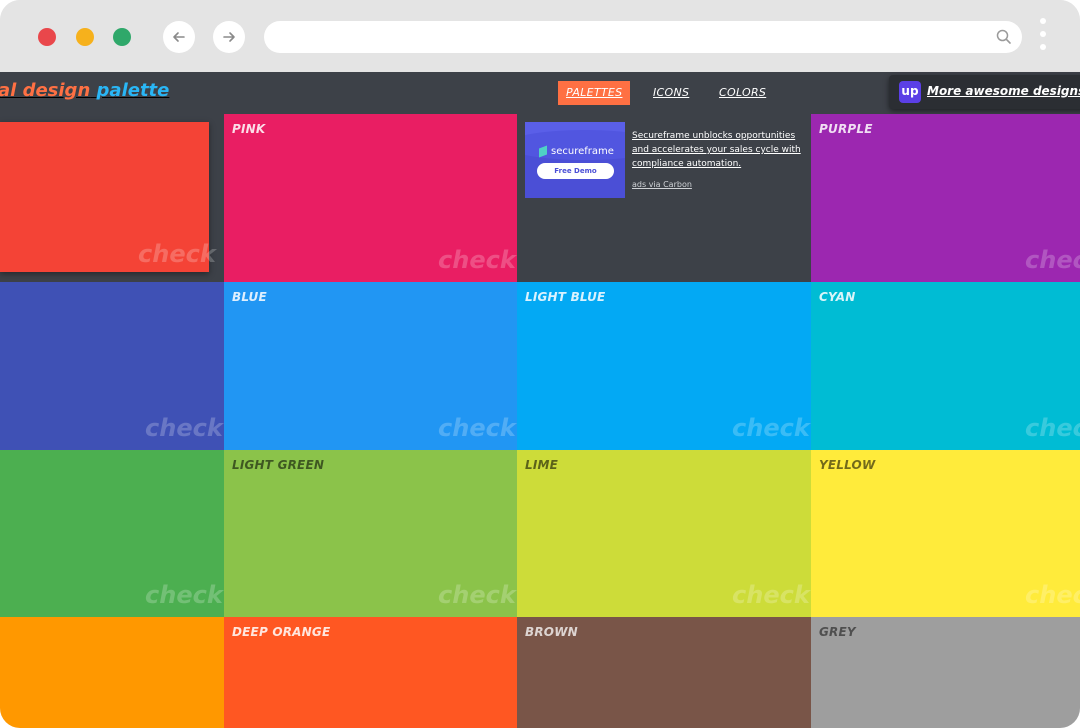 This screenshot has height=728, width=1080. Describe the element at coordinates (910, 92) in the screenshot. I see `up-logo-icon: up` at that location.